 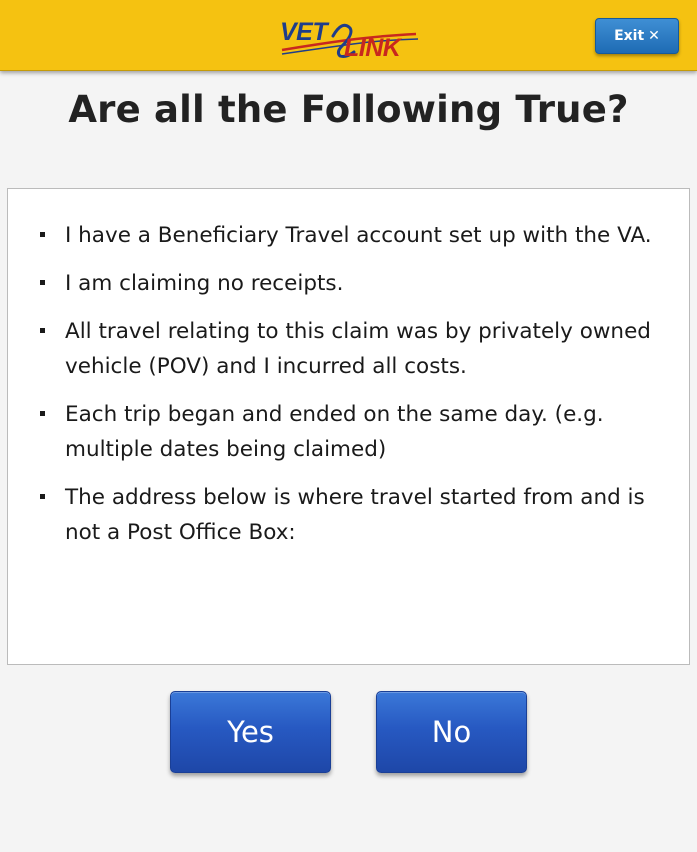 What do you see at coordinates (204, 283) in the screenshot?
I see `statement-text: I am claiming no receipts.` at bounding box center [204, 283].